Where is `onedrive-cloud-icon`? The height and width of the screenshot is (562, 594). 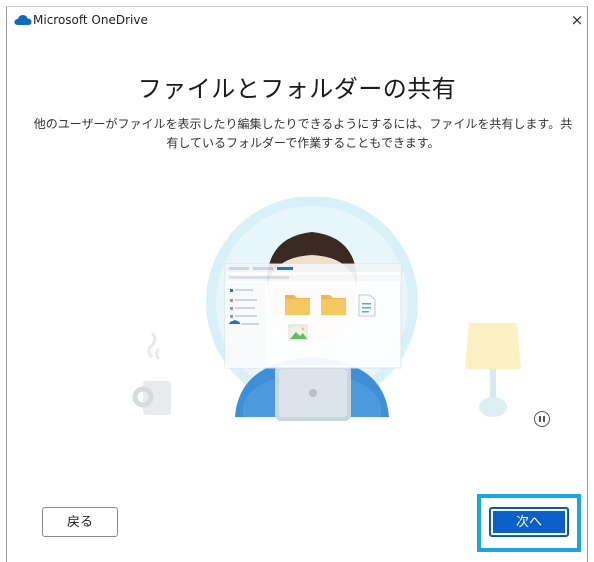
onedrive-cloud-icon is located at coordinates (23, 20).